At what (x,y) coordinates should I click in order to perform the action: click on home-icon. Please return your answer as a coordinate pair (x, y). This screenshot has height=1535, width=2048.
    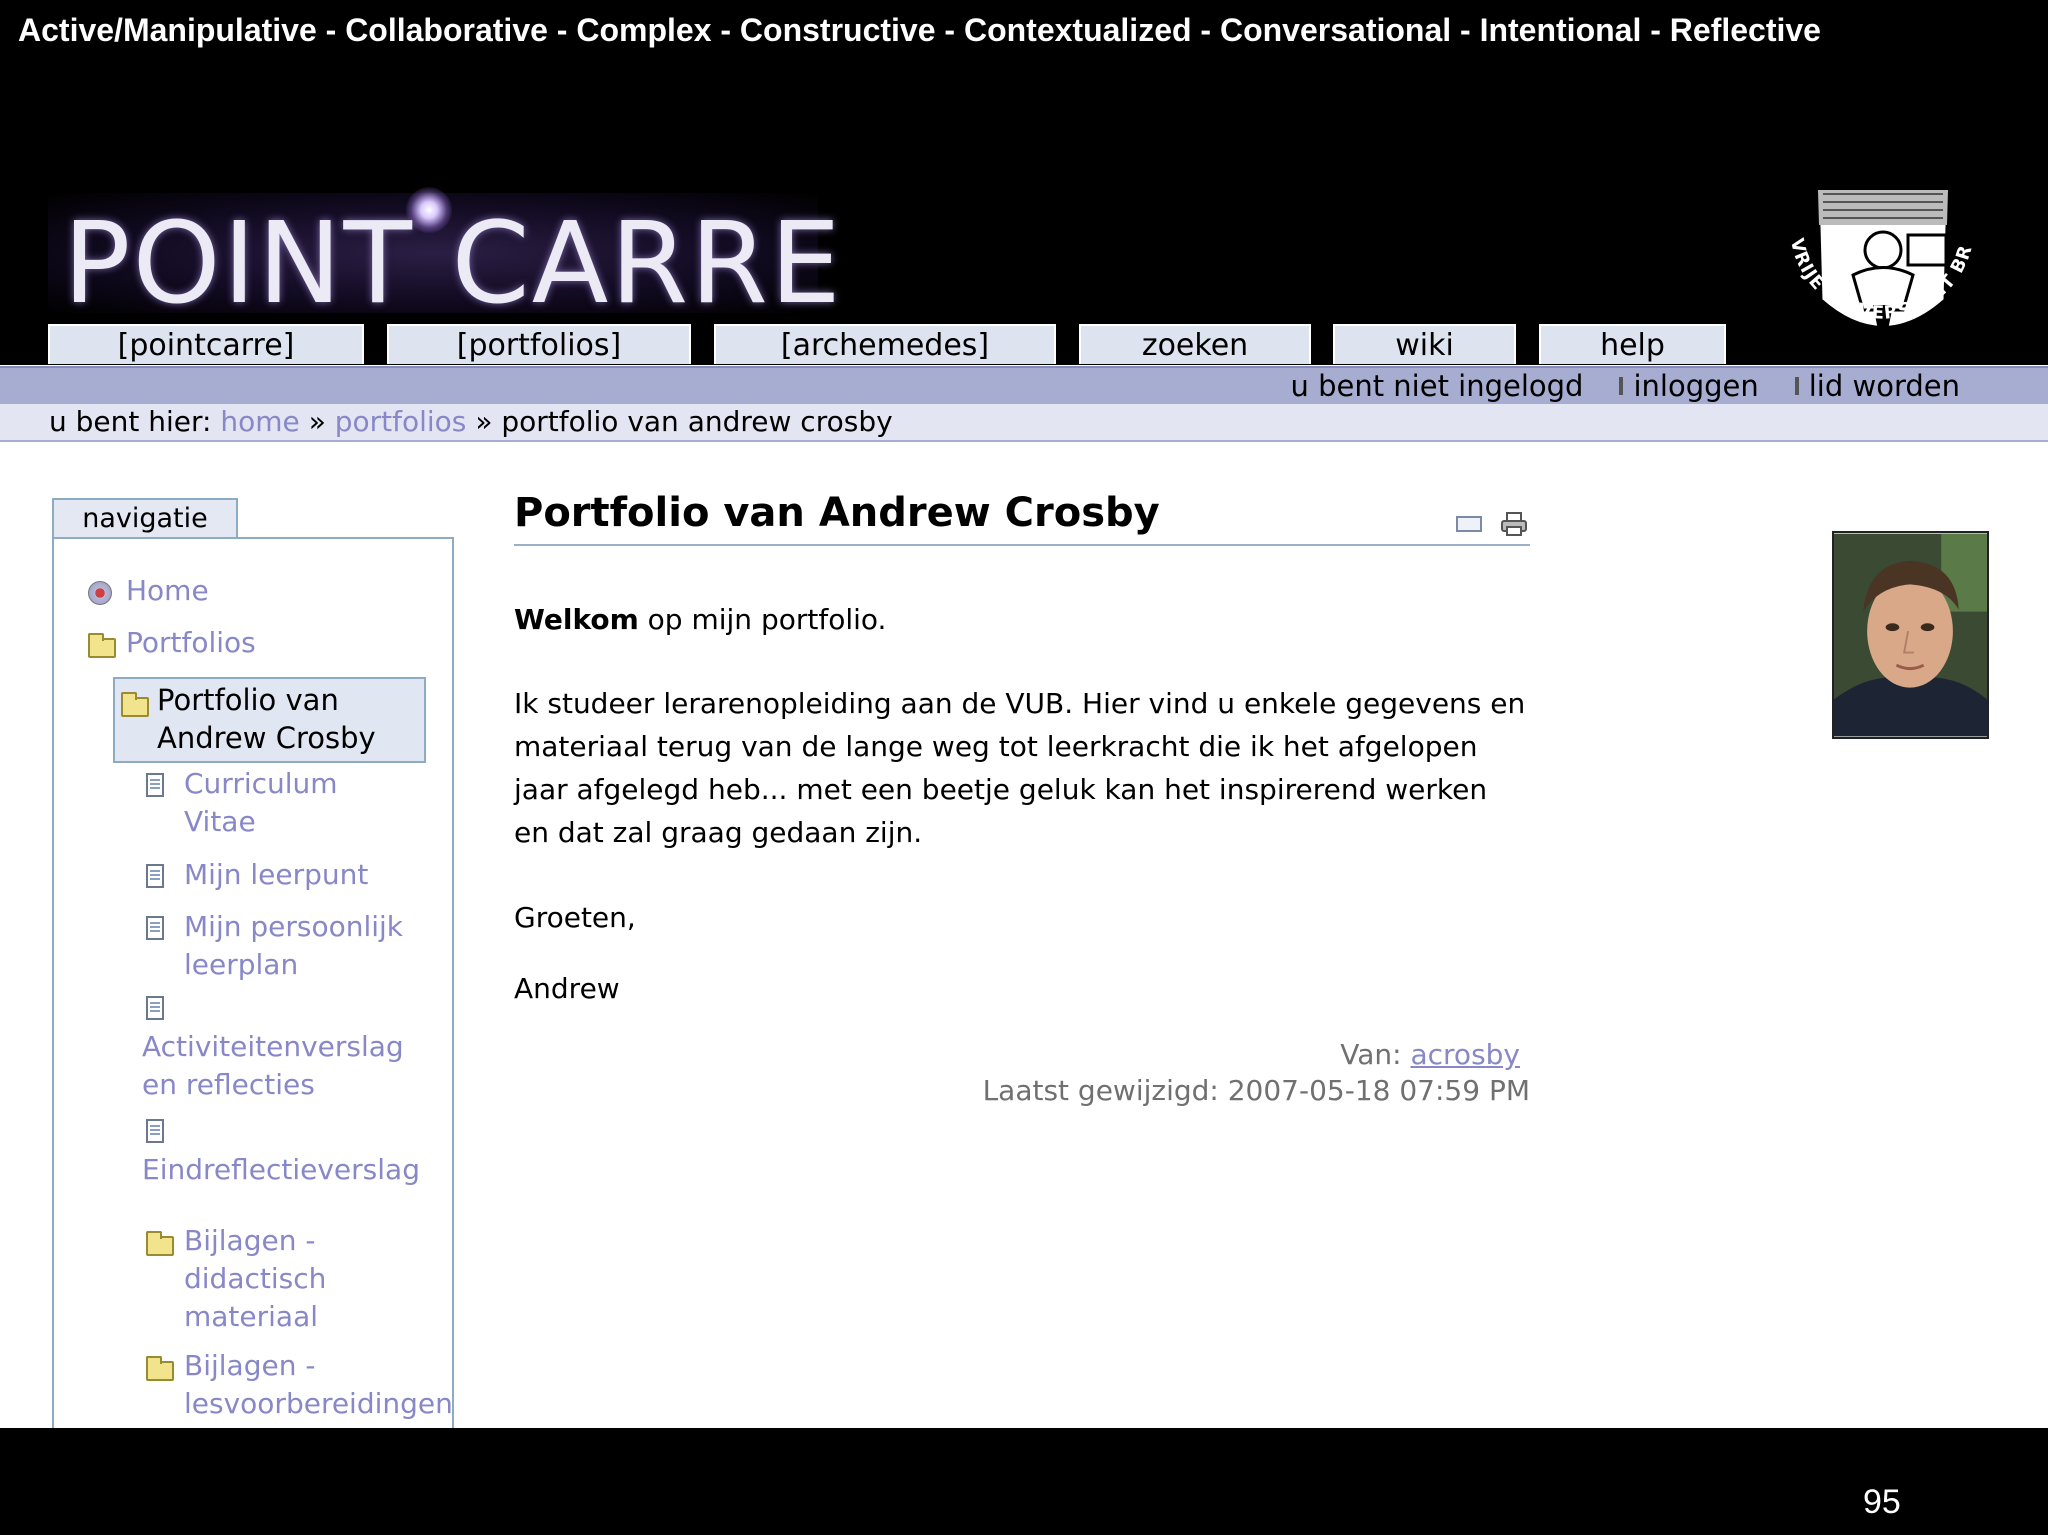
    Looking at the image, I should click on (100, 593).